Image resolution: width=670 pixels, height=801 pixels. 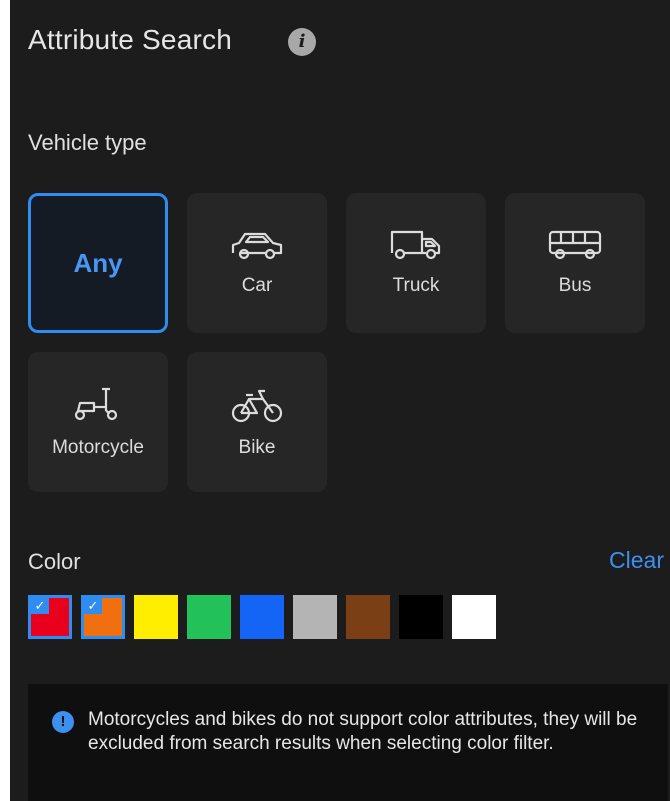 I want to click on vehicle-option-any: Any, so click(x=98, y=263).